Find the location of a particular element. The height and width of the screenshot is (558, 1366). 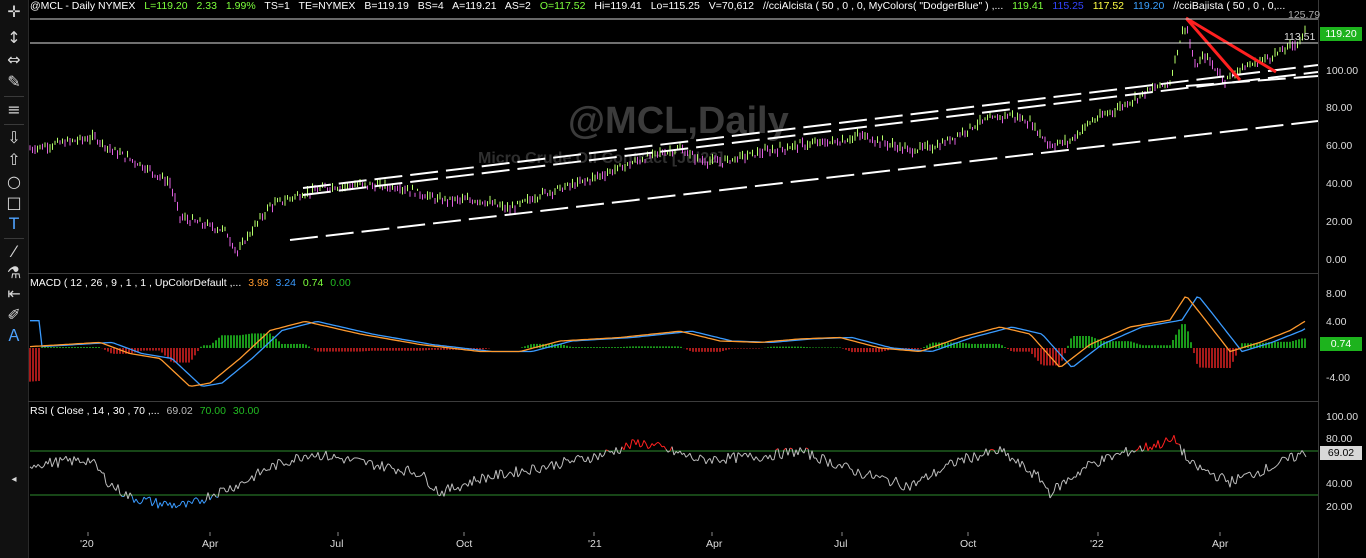

price-axis is located at coordinates (1342, 279).